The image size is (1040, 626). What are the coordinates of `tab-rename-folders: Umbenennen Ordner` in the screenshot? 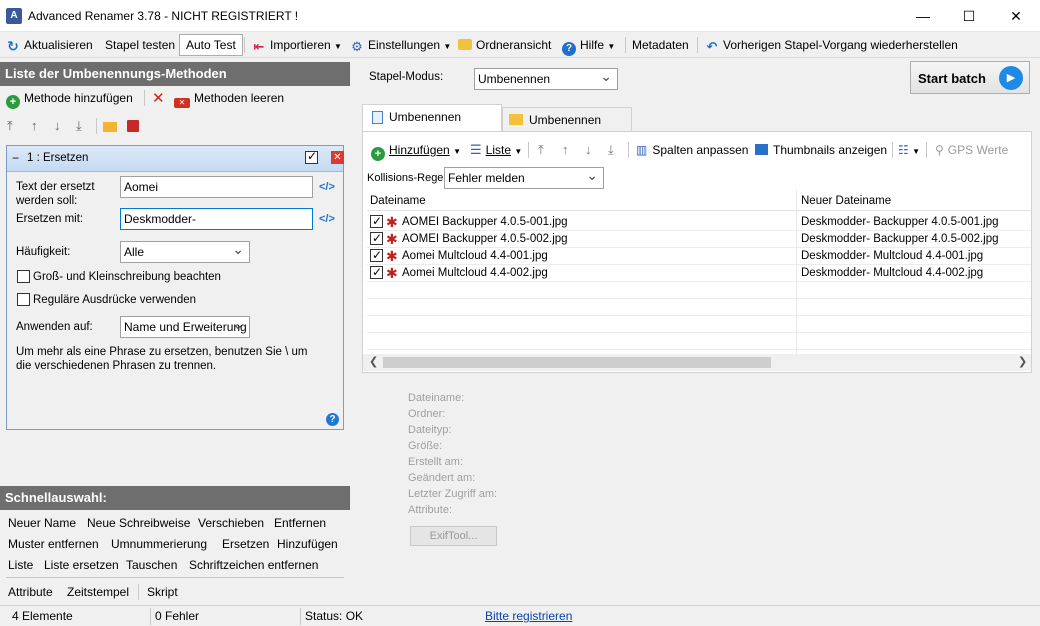 It's located at (567, 129).